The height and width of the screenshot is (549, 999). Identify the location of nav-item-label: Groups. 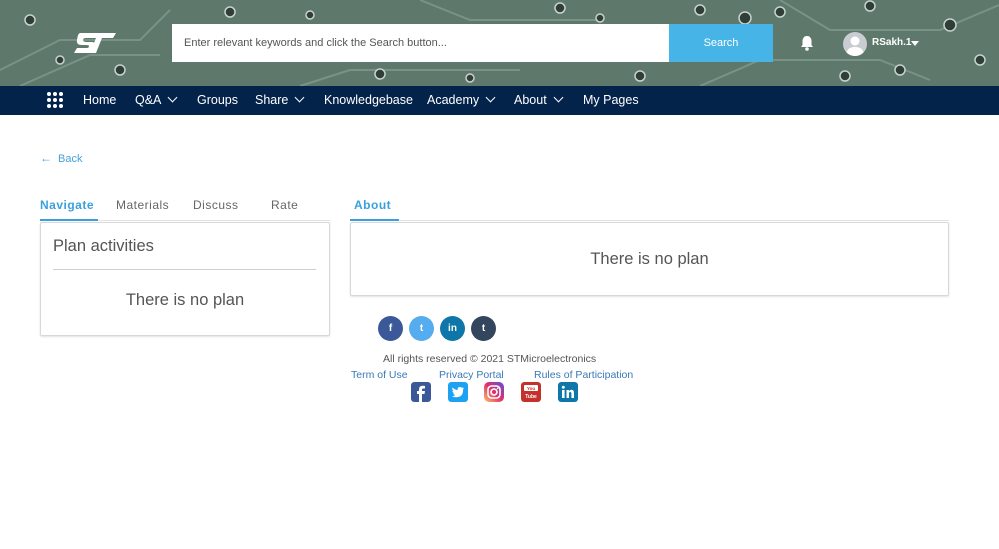
(217, 100).